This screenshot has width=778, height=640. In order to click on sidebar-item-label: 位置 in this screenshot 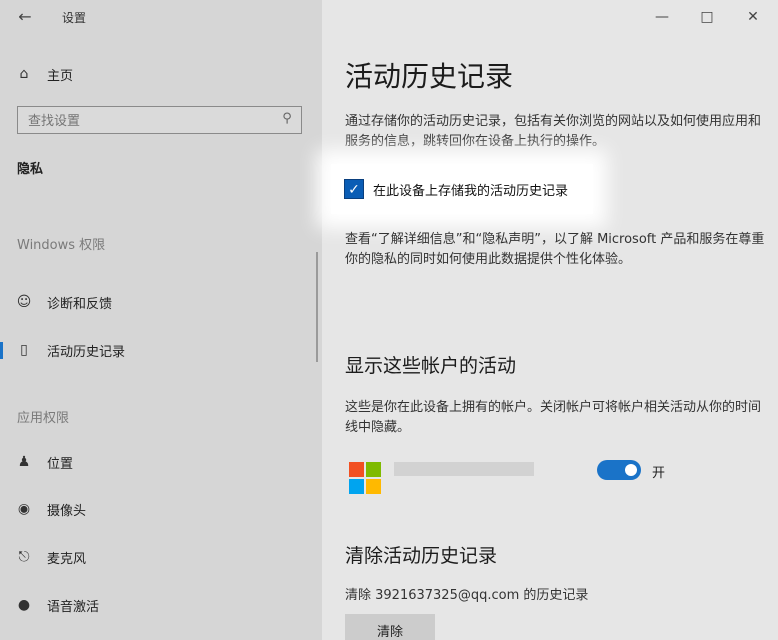, I will do `click(60, 464)`.